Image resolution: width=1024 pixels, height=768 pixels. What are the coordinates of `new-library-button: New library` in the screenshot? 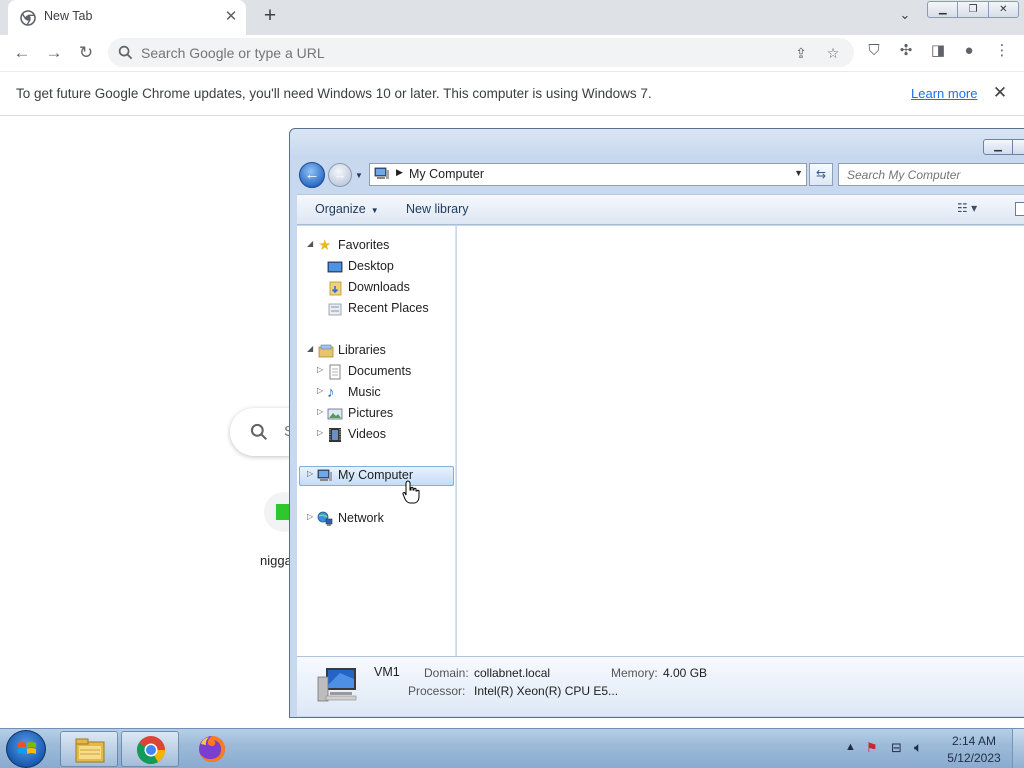 It's located at (437, 209).